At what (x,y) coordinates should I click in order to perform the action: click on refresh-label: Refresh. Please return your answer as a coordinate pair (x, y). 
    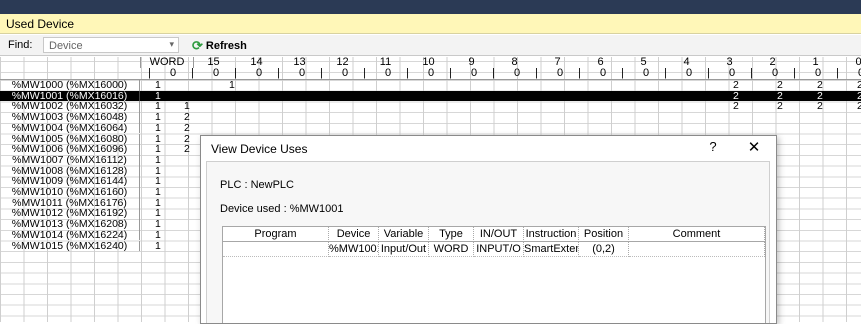
    Looking at the image, I should click on (226, 45).